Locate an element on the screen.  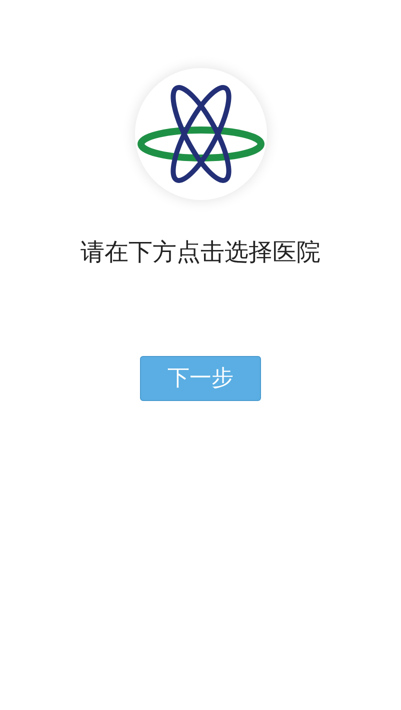
next-button: 下一步 is located at coordinates (200, 378).